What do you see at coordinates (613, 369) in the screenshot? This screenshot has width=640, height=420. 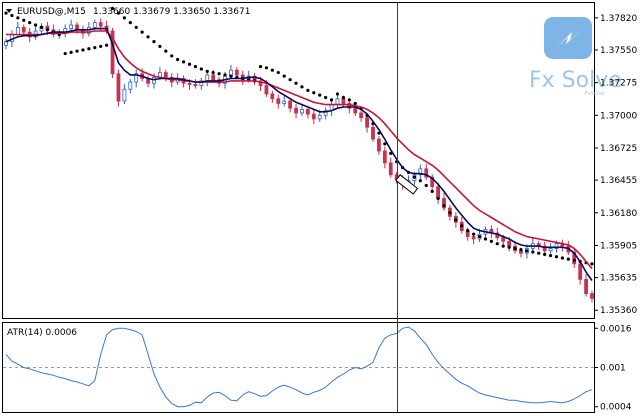 I see `atr-tick-label: 0.001` at bounding box center [613, 369].